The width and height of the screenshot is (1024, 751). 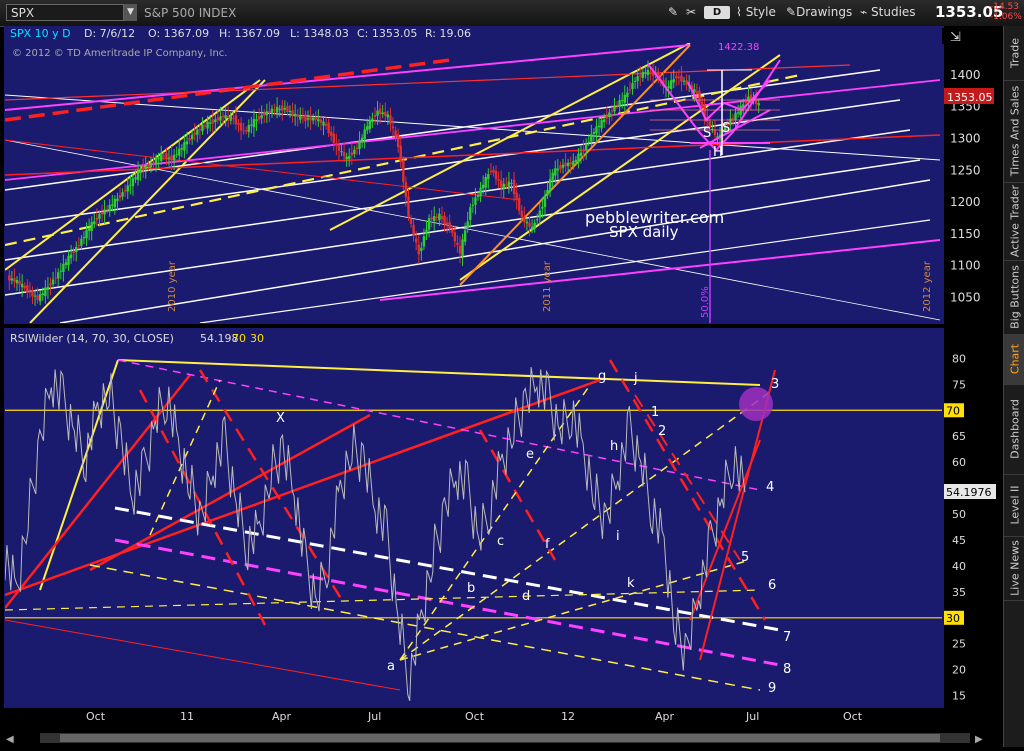 What do you see at coordinates (40, 33) in the screenshot?
I see `price-study-title: SPX 10 y D` at bounding box center [40, 33].